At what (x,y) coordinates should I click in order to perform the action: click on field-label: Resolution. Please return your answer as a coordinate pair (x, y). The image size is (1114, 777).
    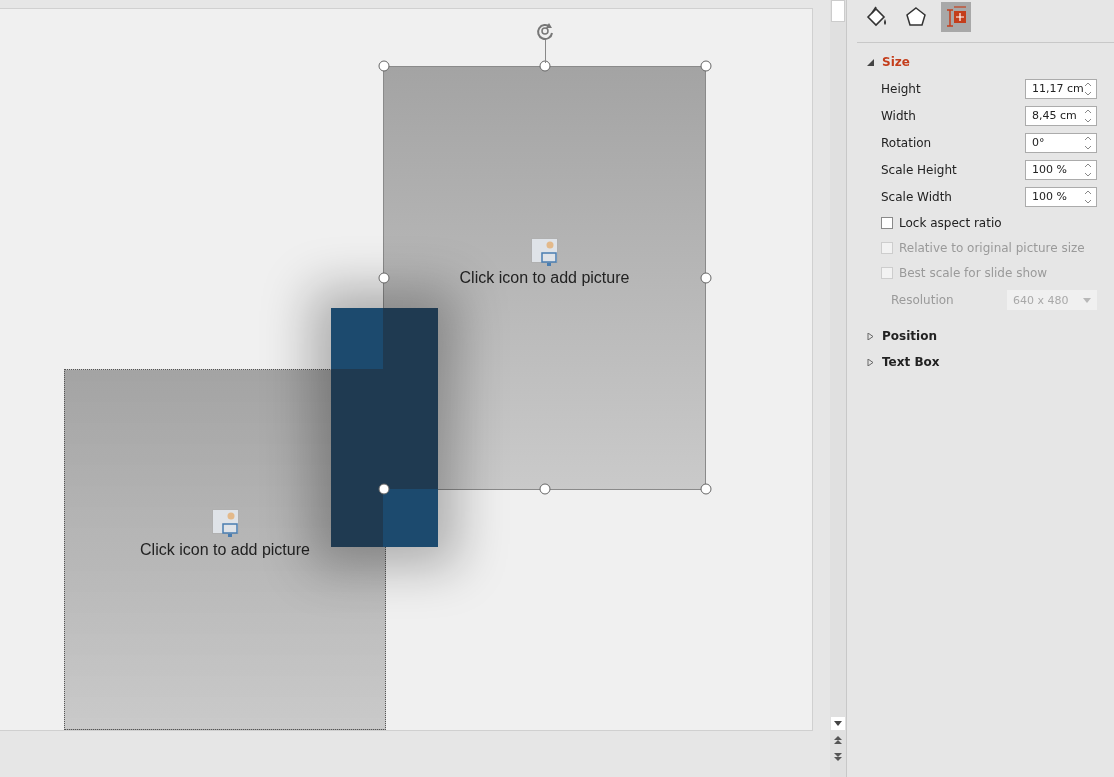
    Looking at the image, I should click on (922, 300).